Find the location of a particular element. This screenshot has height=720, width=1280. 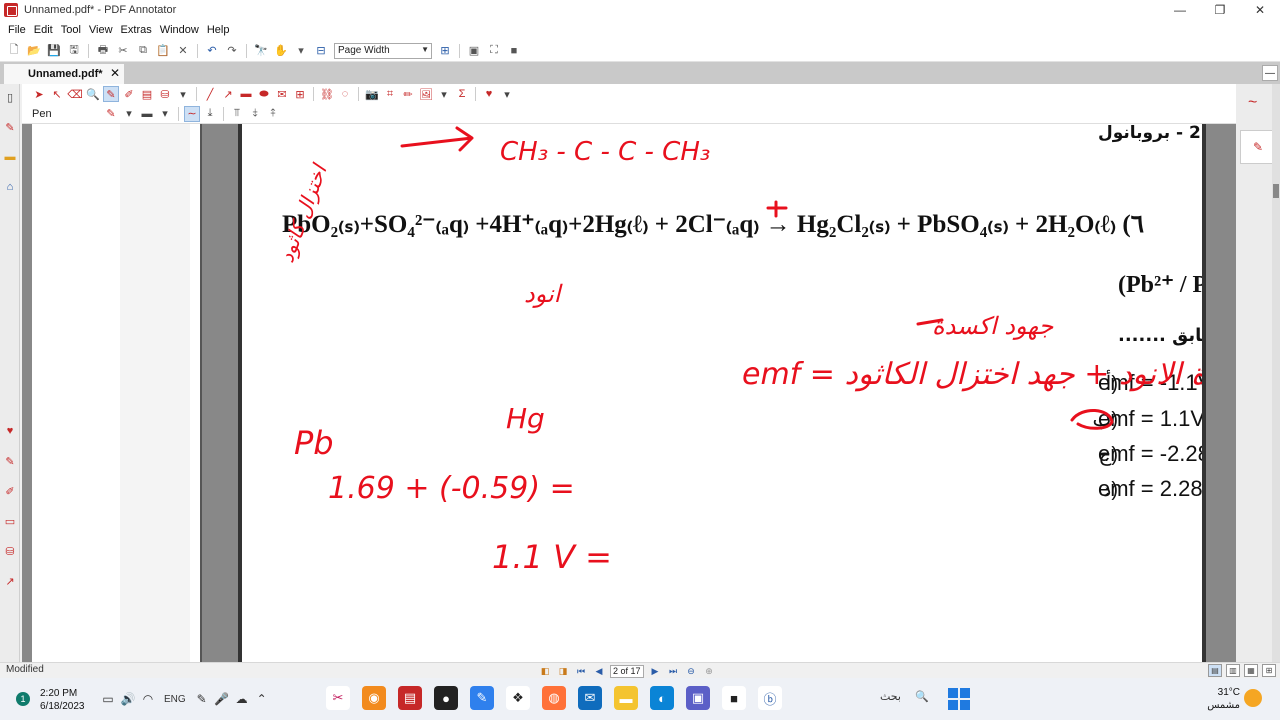

obs-app-icon: ● is located at coordinates (446, 698).